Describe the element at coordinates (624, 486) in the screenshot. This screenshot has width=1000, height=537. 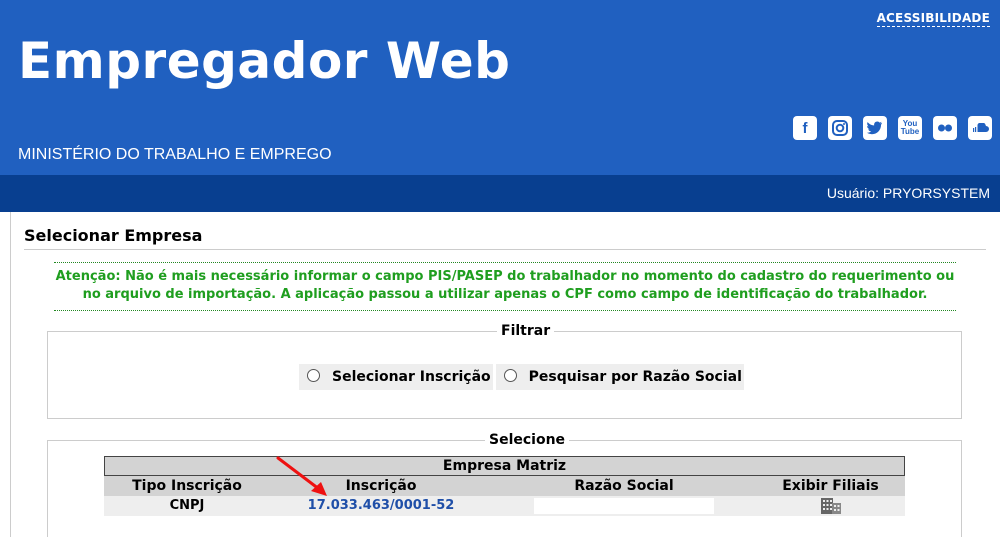
I see `column-header: Razão Social` at that location.